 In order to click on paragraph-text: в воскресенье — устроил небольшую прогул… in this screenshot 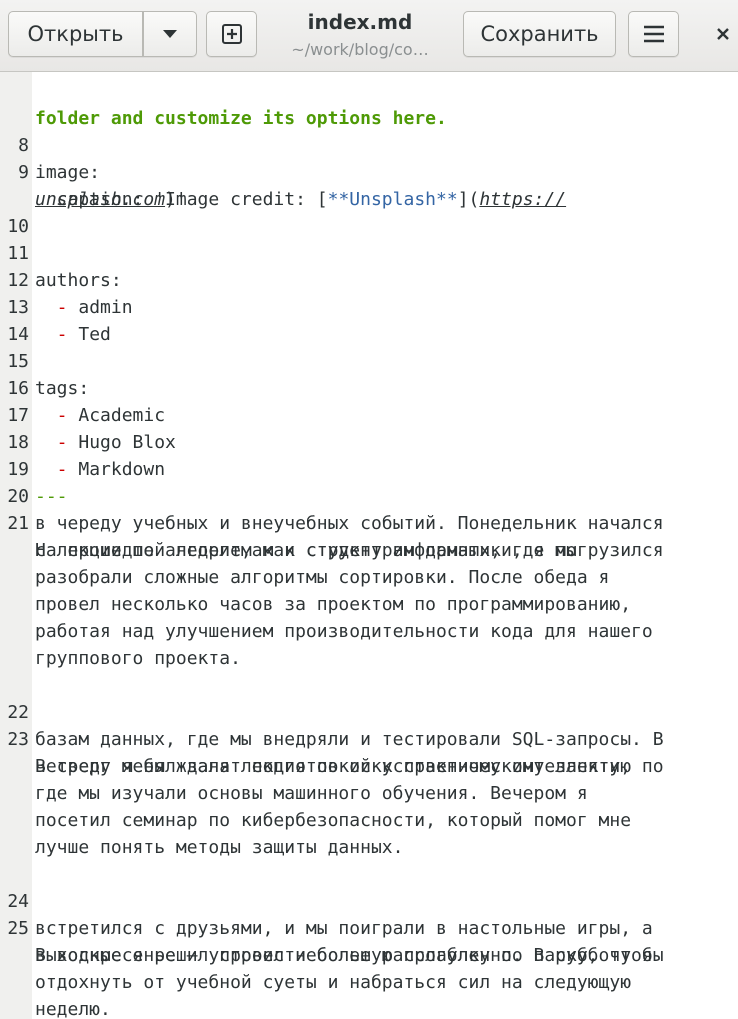, I will do `click(349, 955)`.